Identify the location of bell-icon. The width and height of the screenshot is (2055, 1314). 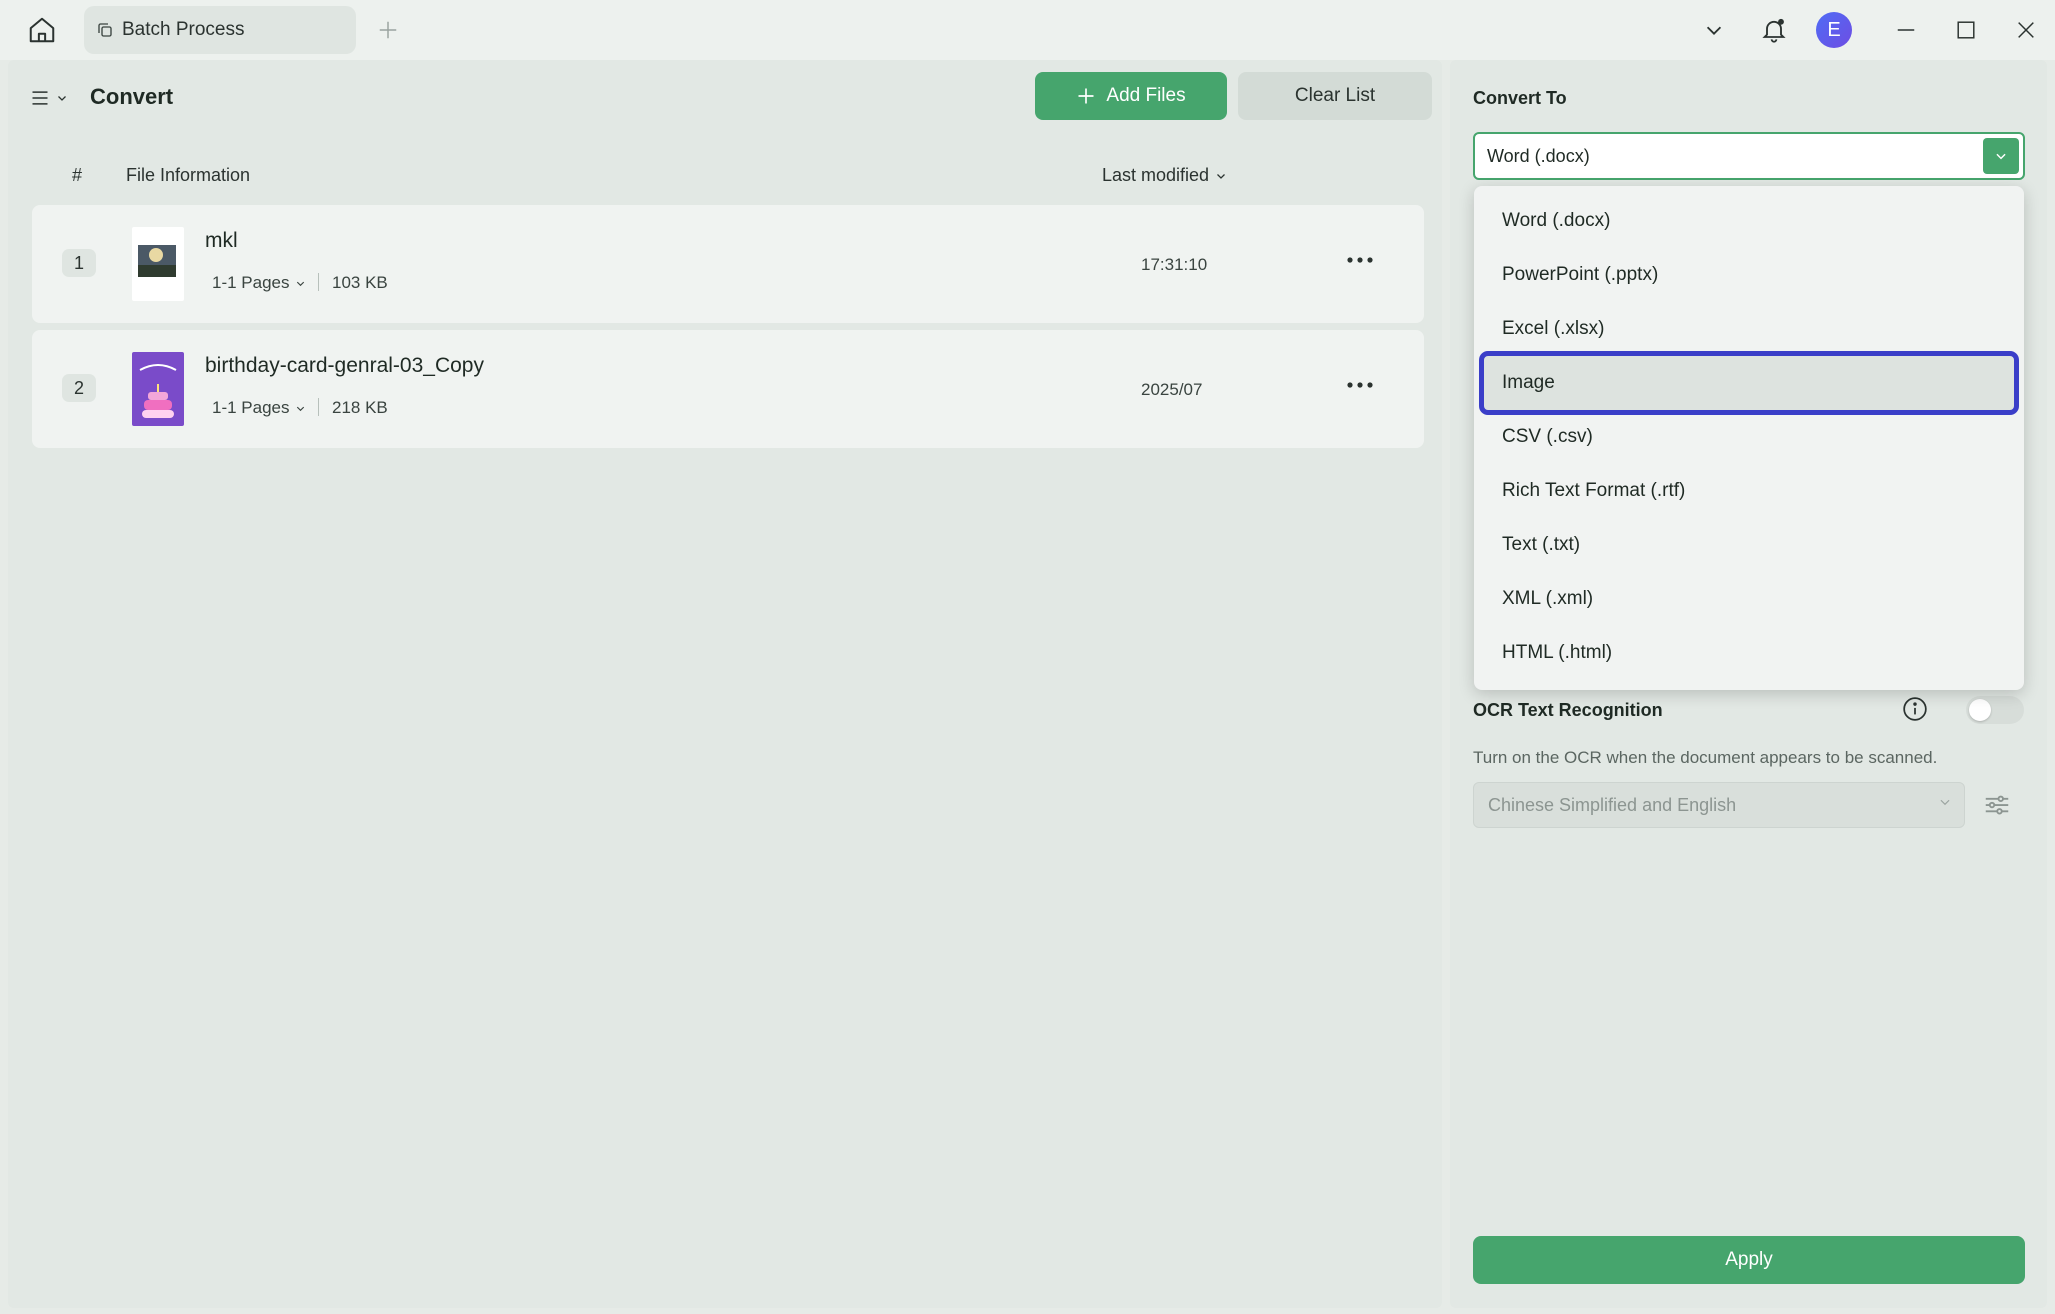
(1774, 30).